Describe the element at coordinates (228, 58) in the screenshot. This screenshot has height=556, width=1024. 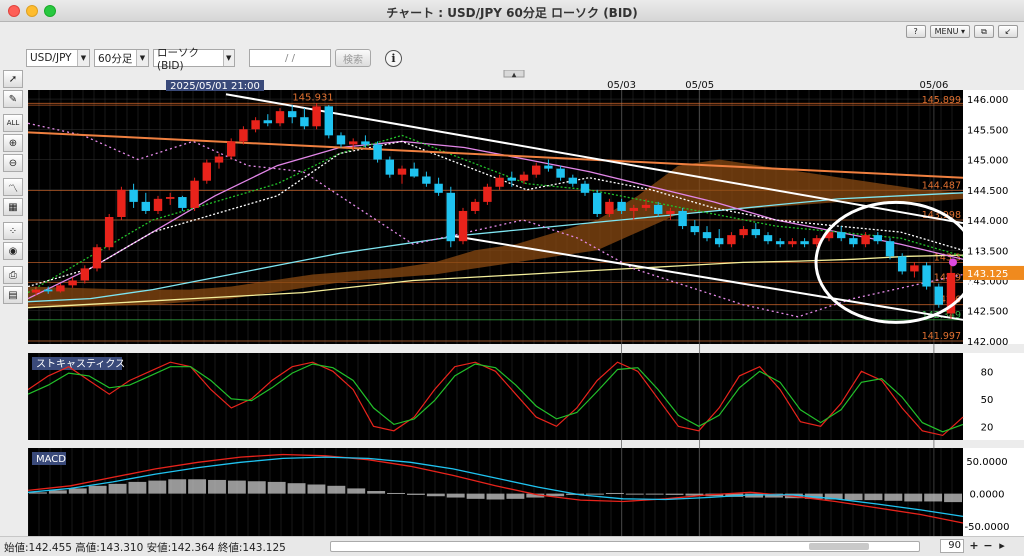
I see `chevron-down-icon: ▼` at that location.